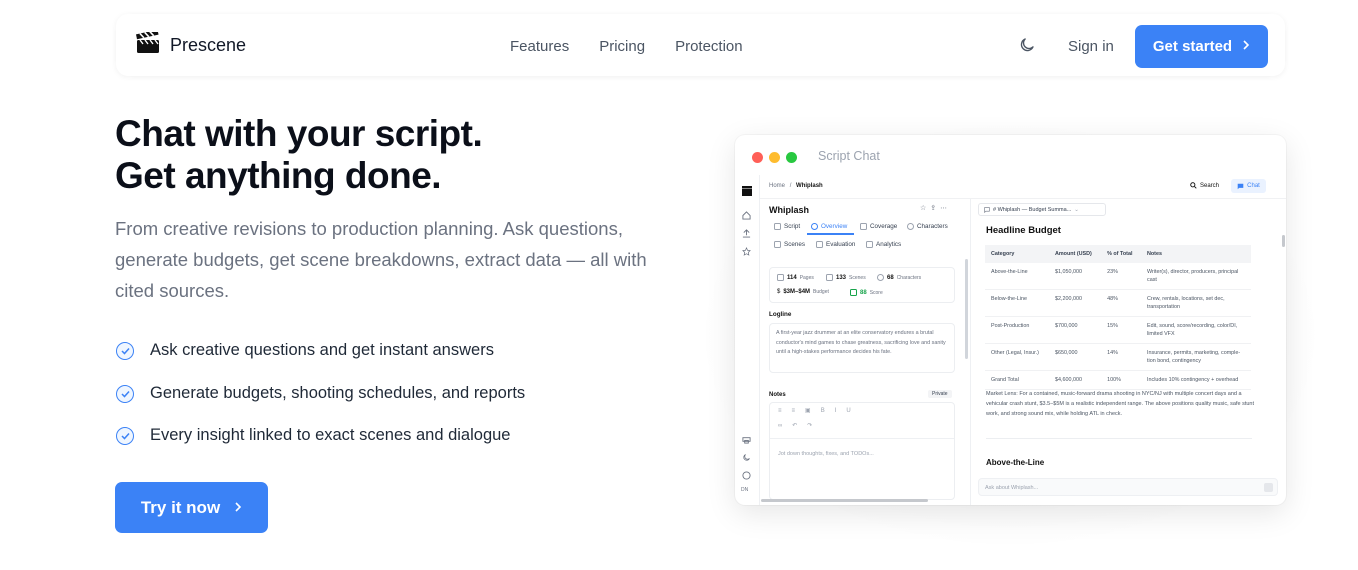 The image size is (1358, 570). I want to click on image-icon: ▣, so click(813, 411).